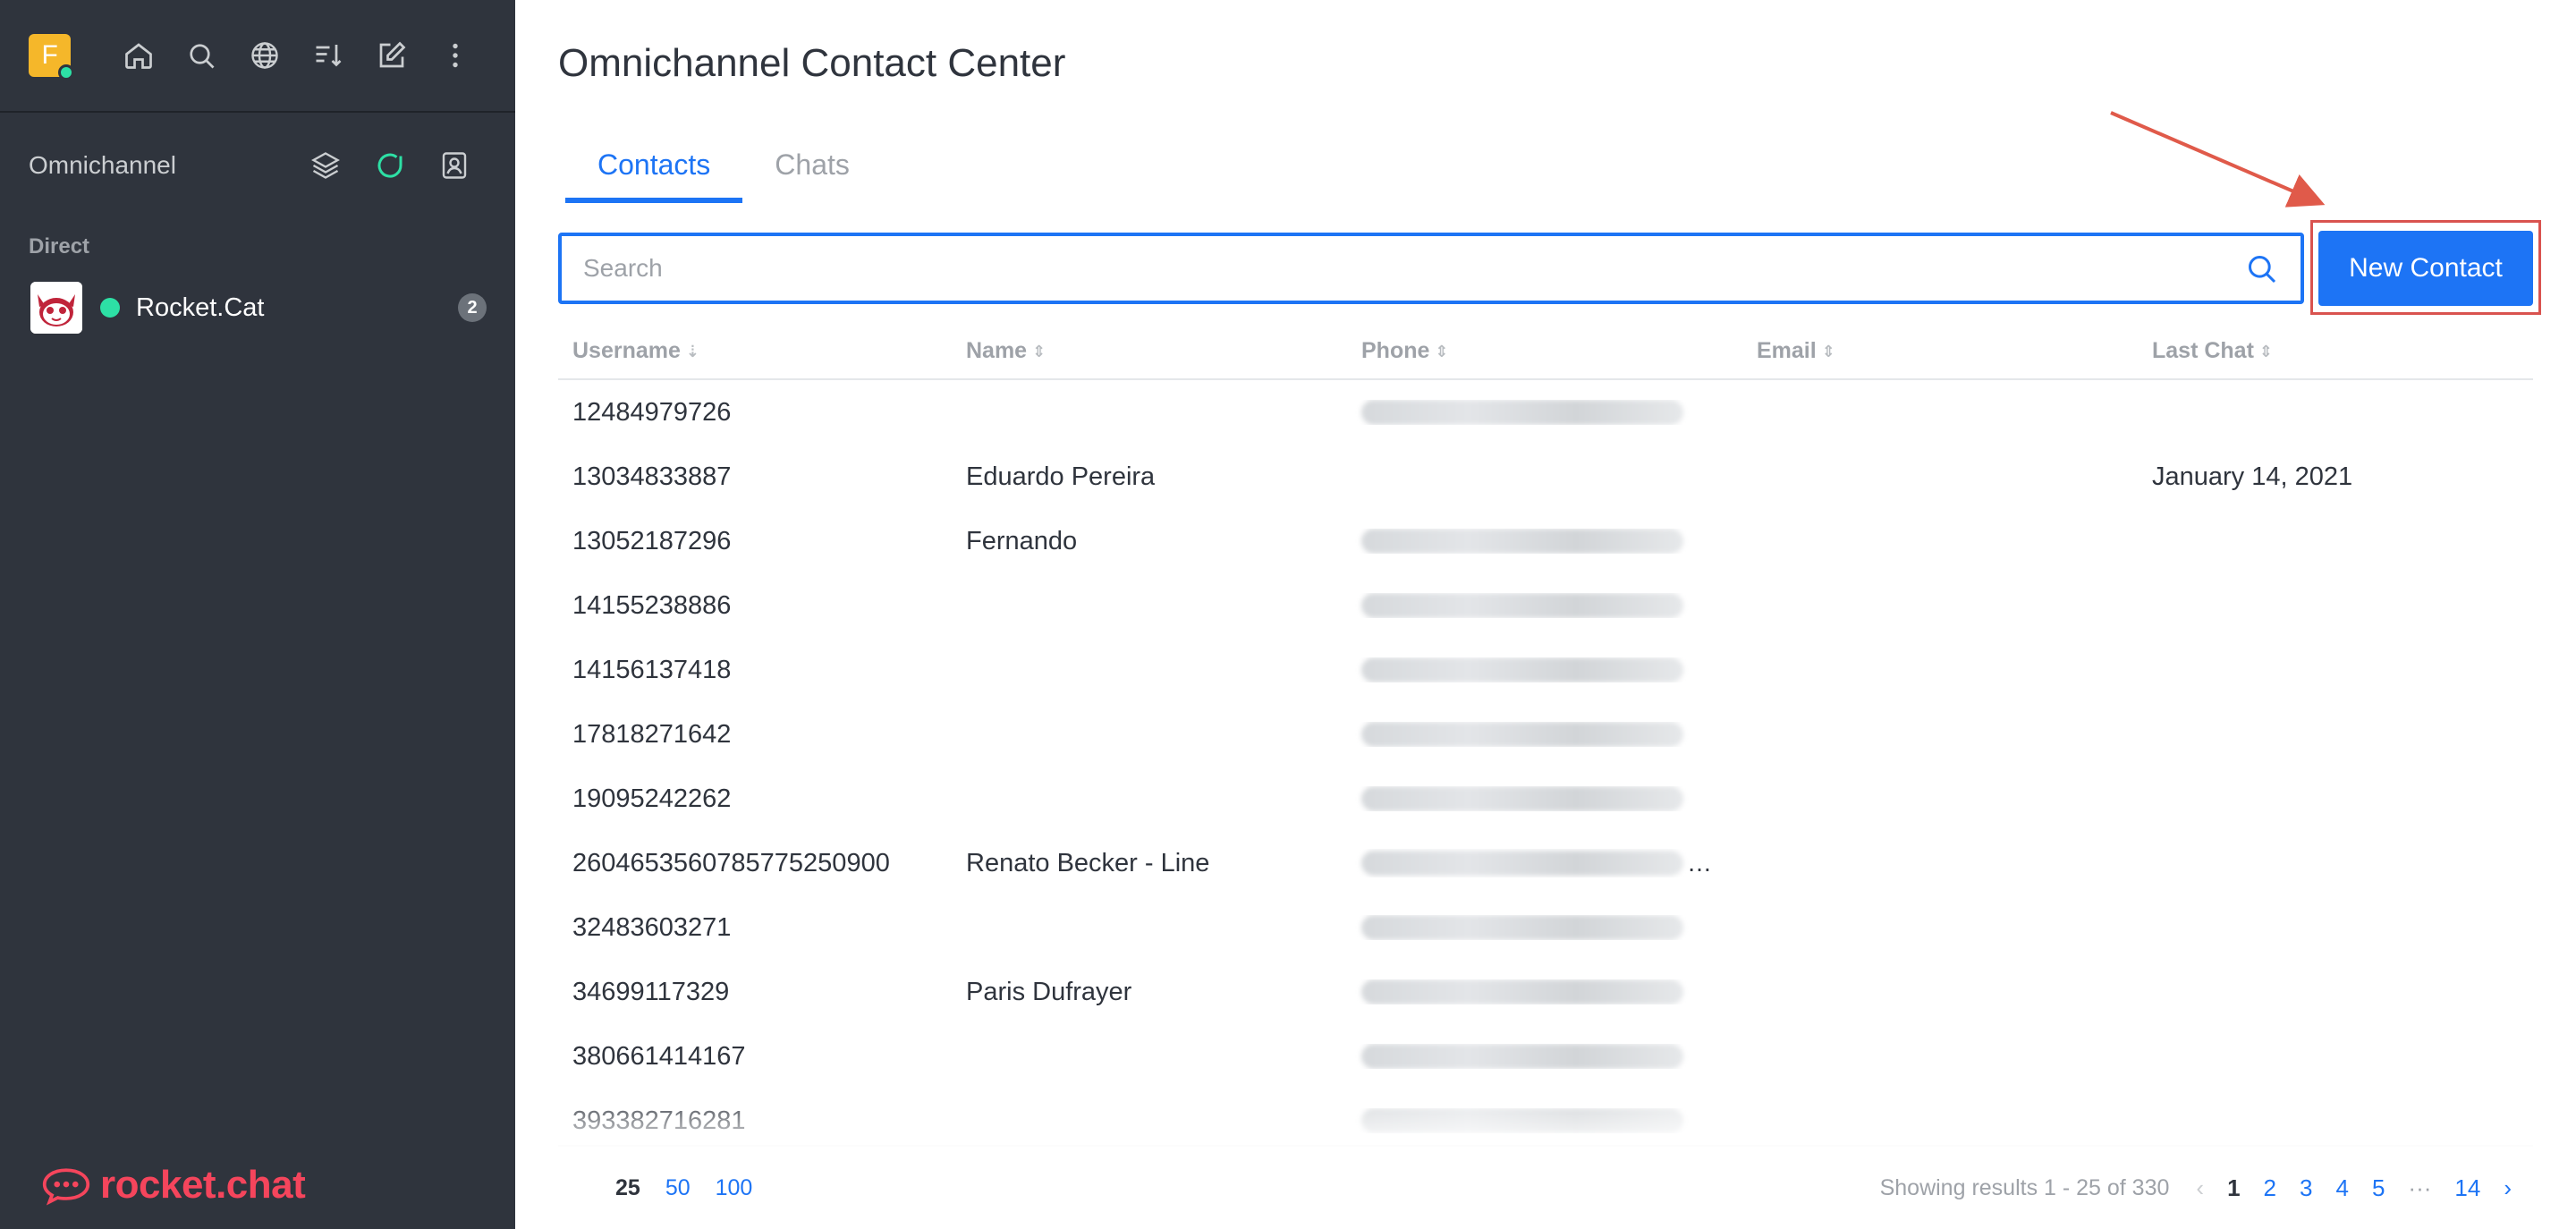 The height and width of the screenshot is (1229, 2576). Describe the element at coordinates (692, 351) in the screenshot. I see `sort-arrows-icon: ⇣` at that location.